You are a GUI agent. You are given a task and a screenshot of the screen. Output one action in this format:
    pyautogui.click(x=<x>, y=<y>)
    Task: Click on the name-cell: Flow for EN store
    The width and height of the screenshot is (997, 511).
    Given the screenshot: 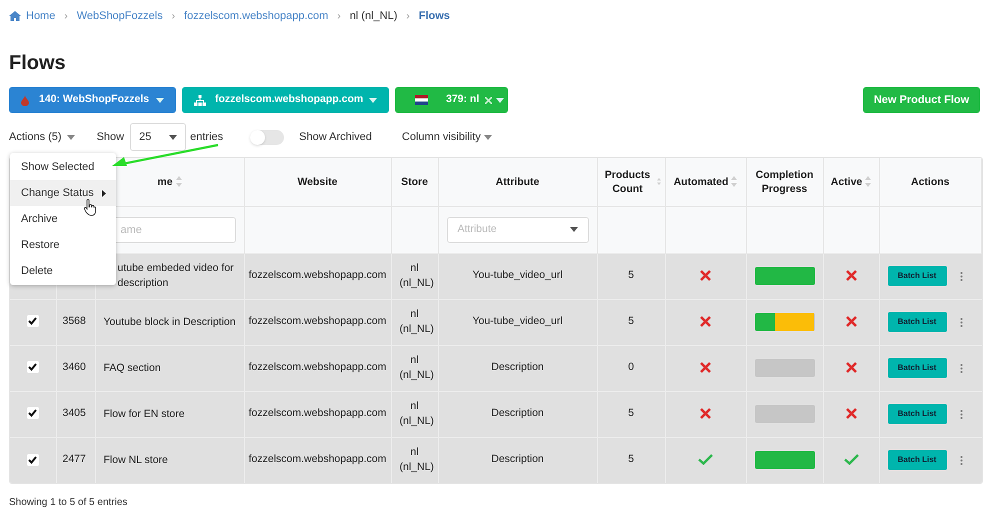 What is the action you would take?
    pyautogui.click(x=144, y=414)
    